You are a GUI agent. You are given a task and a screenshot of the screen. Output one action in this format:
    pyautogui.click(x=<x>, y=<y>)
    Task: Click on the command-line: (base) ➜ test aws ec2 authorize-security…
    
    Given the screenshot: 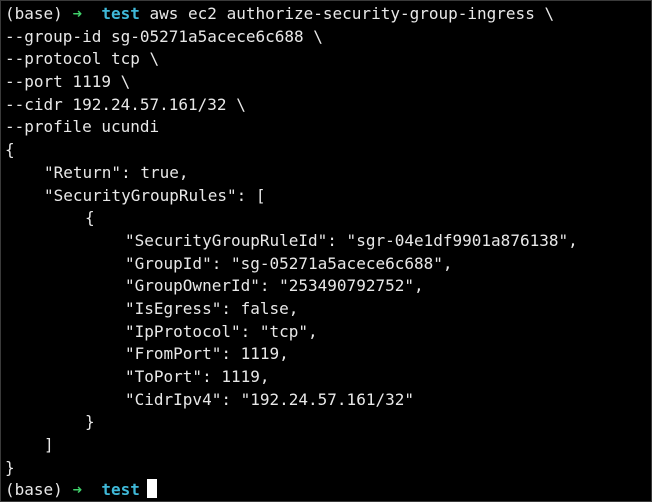 What is the action you would take?
    pyautogui.click(x=291, y=14)
    